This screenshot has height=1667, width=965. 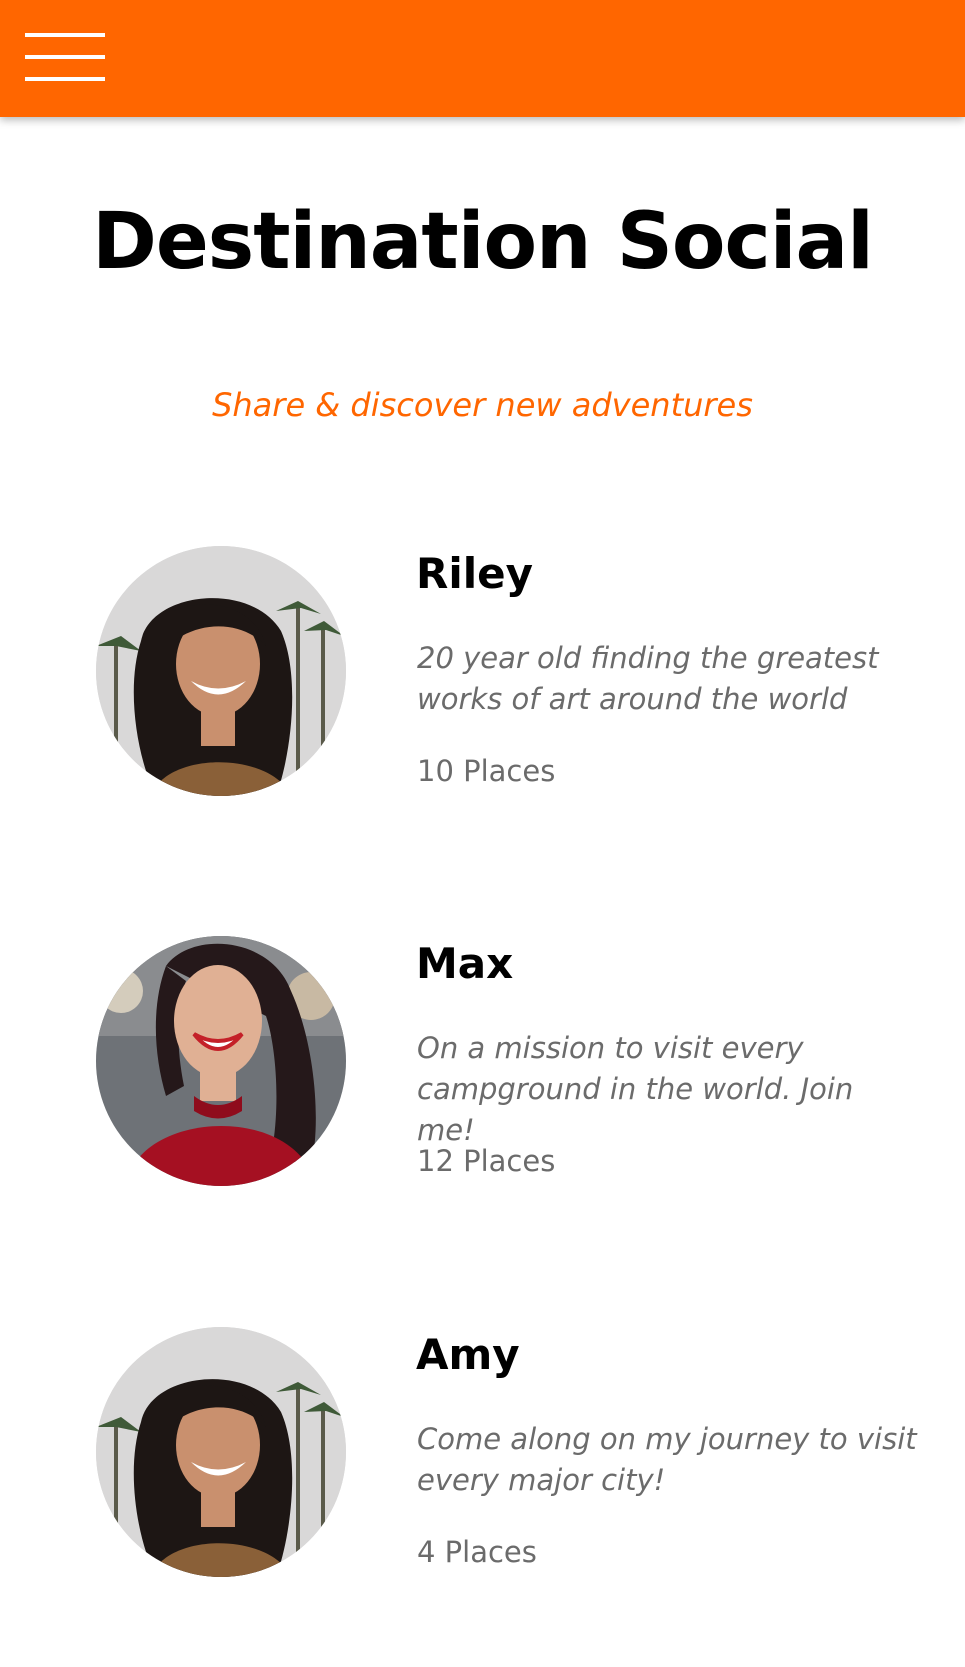 I want to click on avatar-max, so click(x=221, y=1061).